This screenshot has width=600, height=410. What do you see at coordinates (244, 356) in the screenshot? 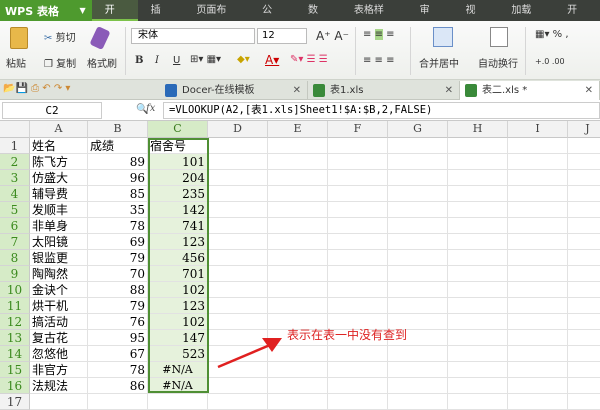
I see `arrow-line` at bounding box center [244, 356].